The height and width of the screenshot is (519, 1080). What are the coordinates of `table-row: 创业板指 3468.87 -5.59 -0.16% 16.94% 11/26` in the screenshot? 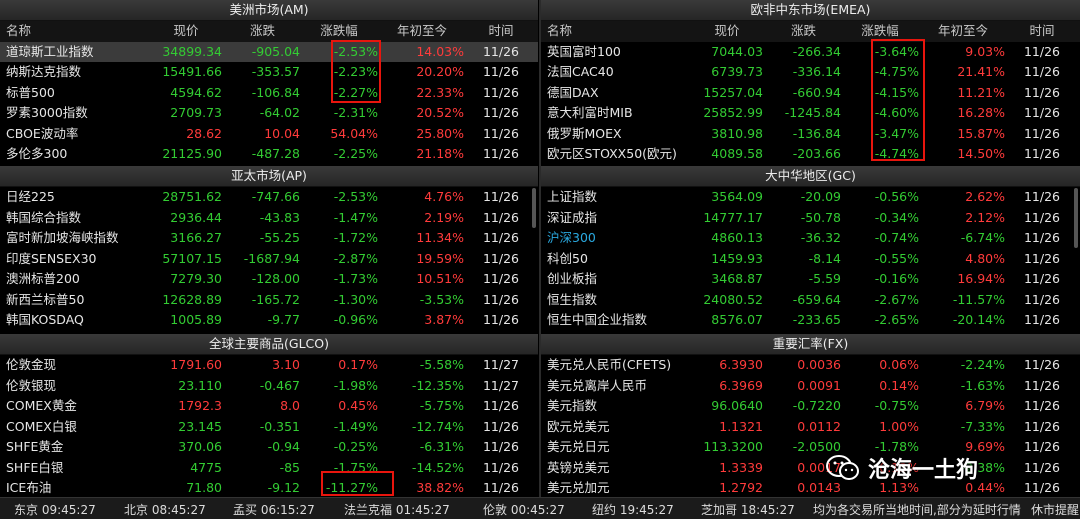 It's located at (810, 279).